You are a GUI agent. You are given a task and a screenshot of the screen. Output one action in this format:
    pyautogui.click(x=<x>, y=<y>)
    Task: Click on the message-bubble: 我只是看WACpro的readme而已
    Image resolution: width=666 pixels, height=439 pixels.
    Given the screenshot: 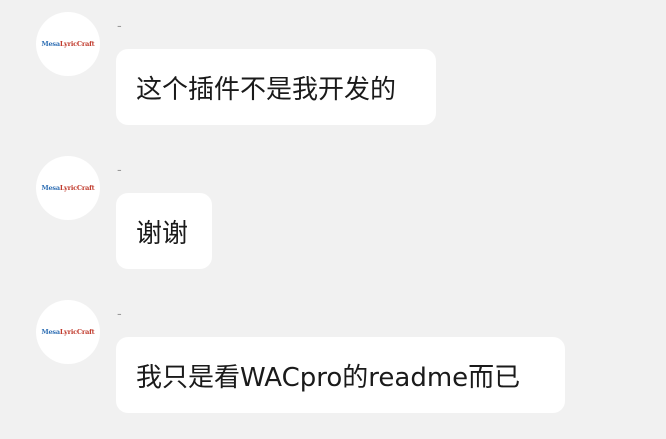 What is the action you would take?
    pyautogui.click(x=340, y=375)
    